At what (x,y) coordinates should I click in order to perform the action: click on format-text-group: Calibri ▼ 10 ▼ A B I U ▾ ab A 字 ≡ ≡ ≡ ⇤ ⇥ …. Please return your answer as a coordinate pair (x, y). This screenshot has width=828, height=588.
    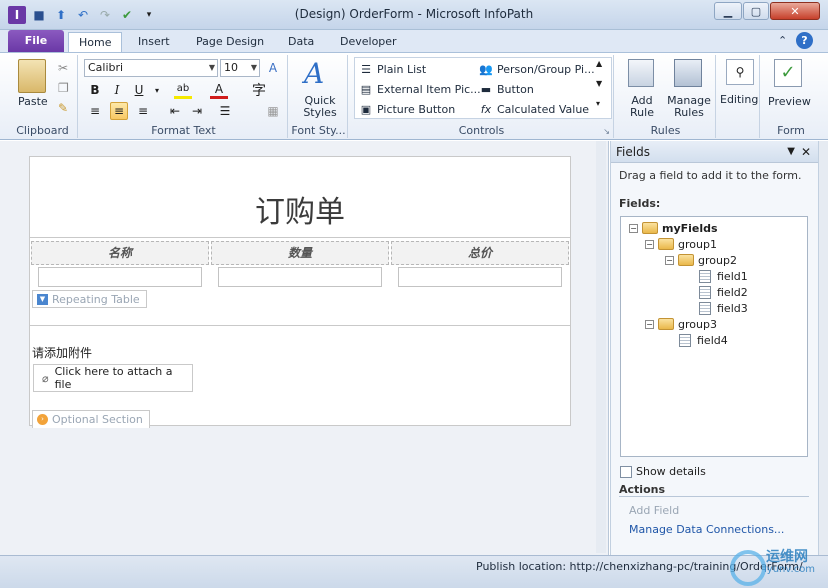
    Looking at the image, I should click on (184, 96).